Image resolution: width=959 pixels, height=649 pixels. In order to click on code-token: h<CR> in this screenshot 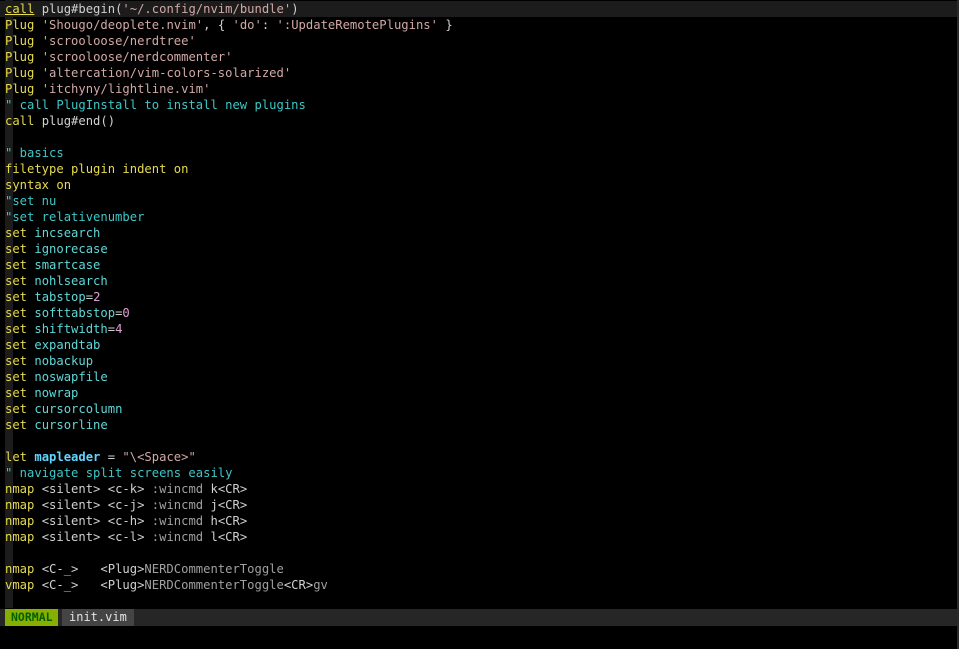, I will do `click(225, 521)`.